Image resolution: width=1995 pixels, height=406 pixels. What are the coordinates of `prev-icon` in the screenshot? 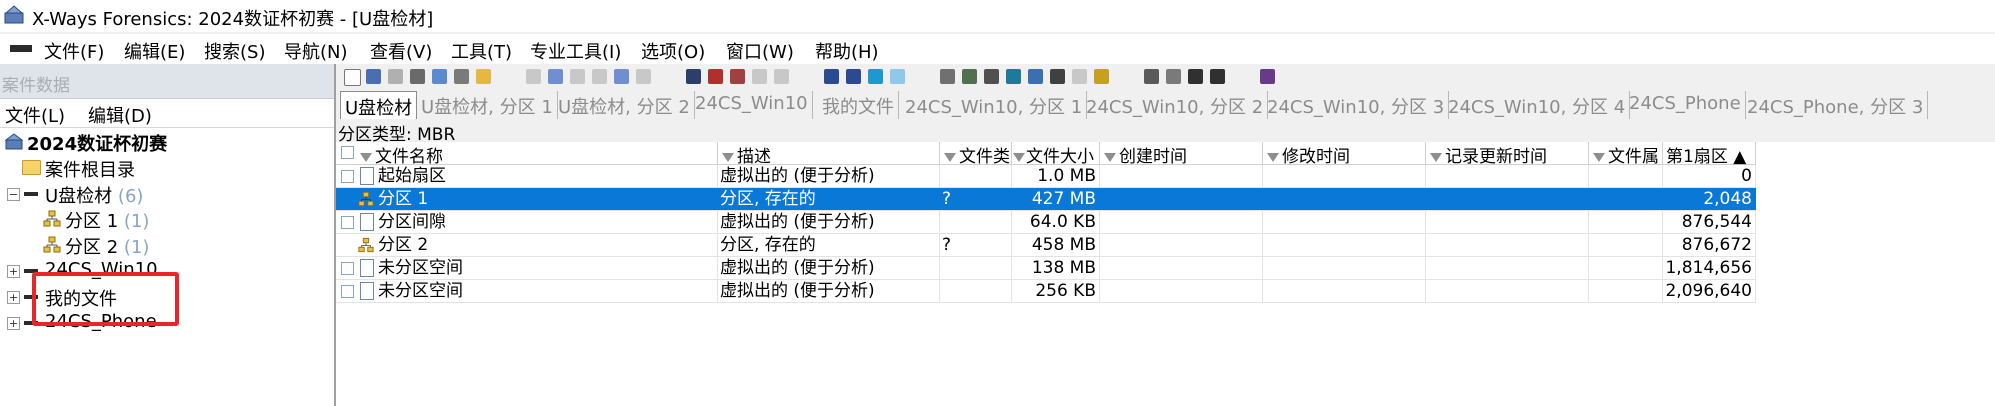 It's located at (1195, 76).